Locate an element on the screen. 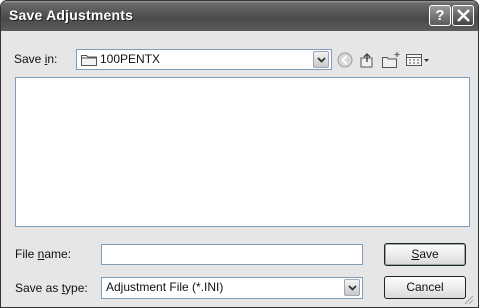 The image size is (479, 308). help-button: ? is located at coordinates (440, 15).